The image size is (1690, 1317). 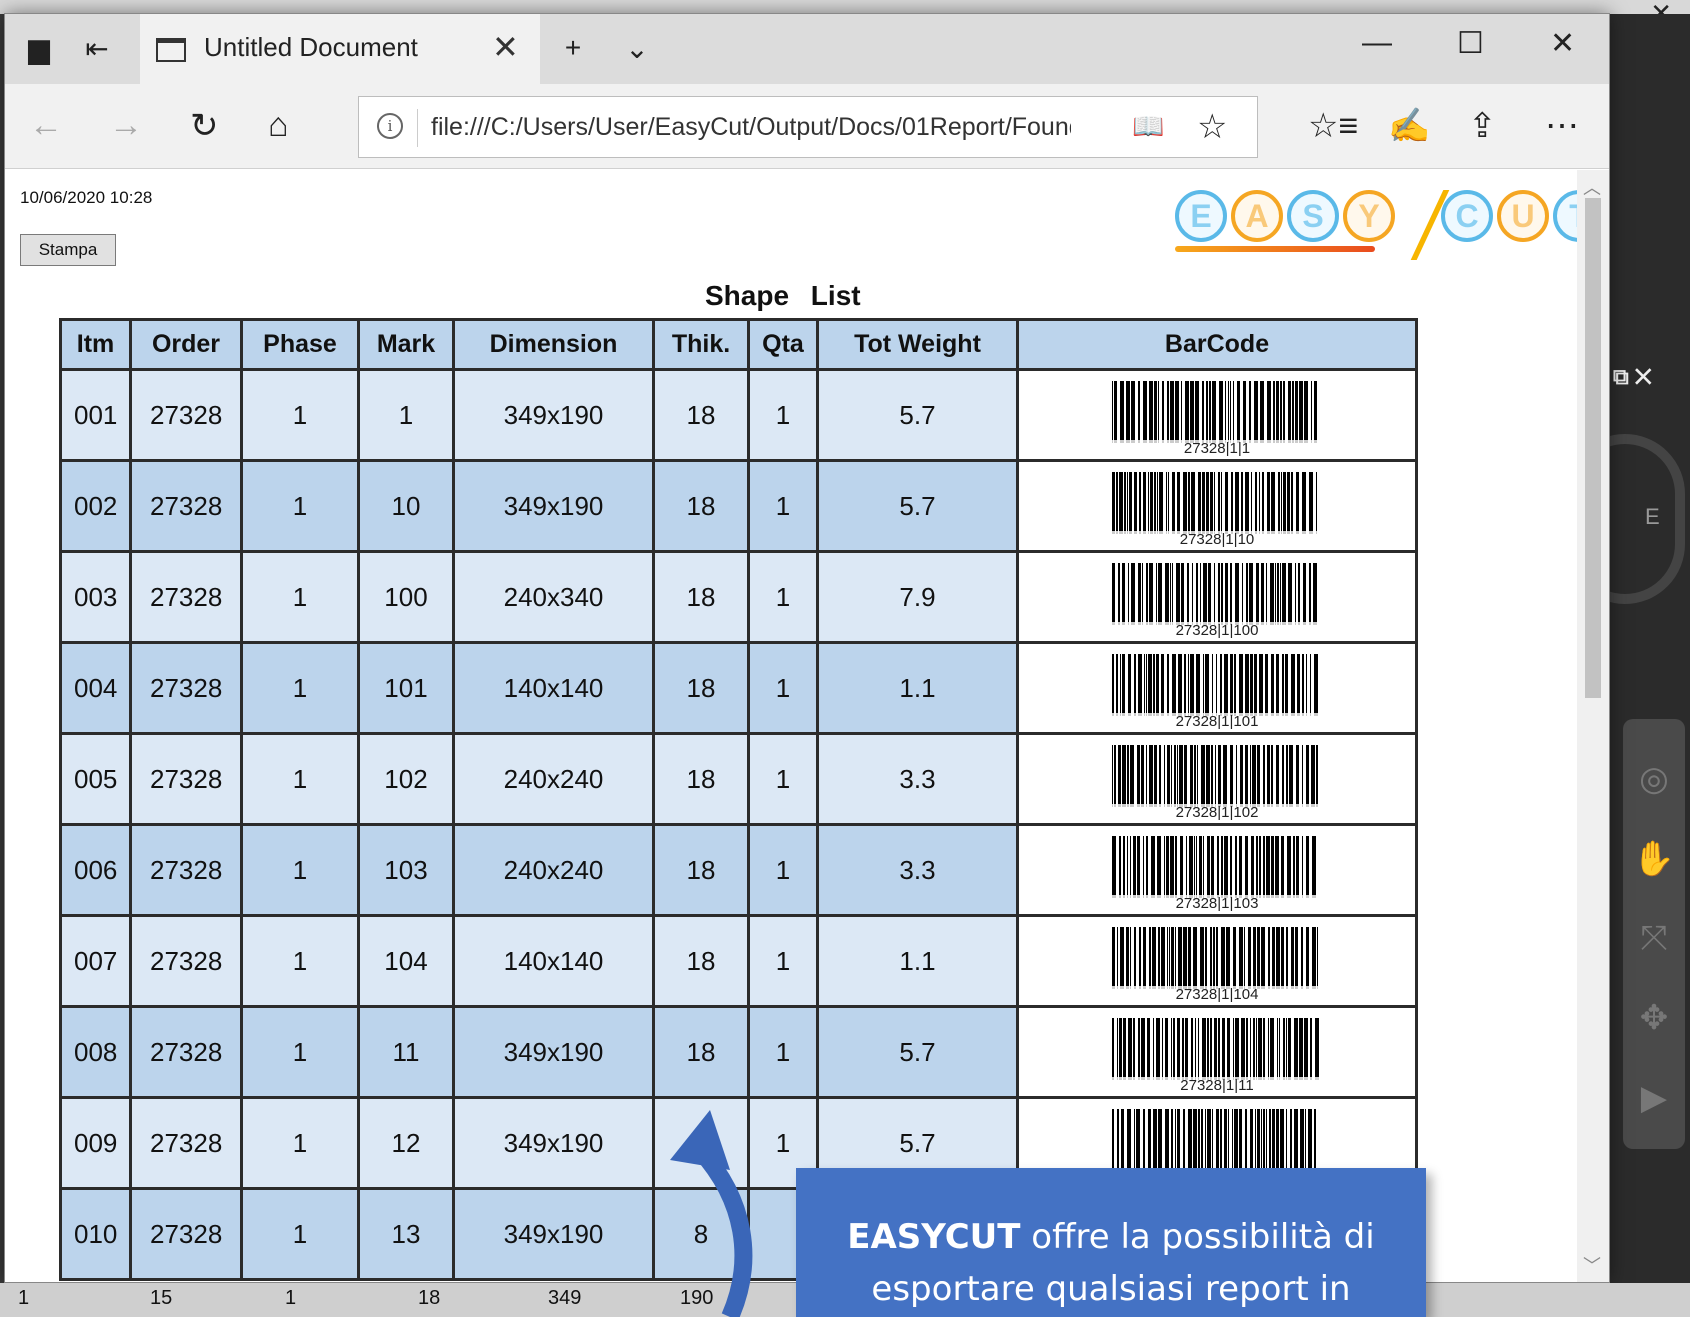 I want to click on status-value: 349, so click(x=565, y=1298).